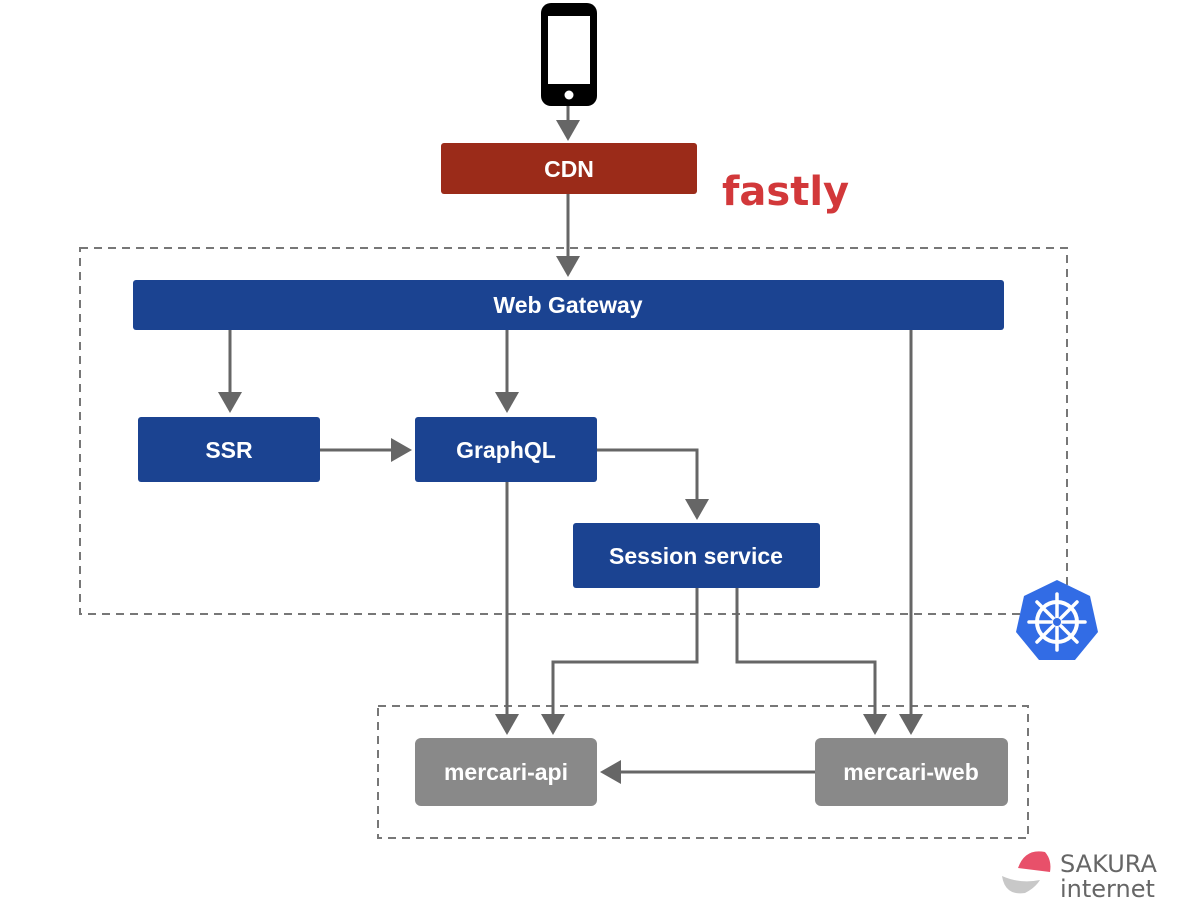 The image size is (1200, 904). I want to click on internet-text: internet, so click(1107, 889).